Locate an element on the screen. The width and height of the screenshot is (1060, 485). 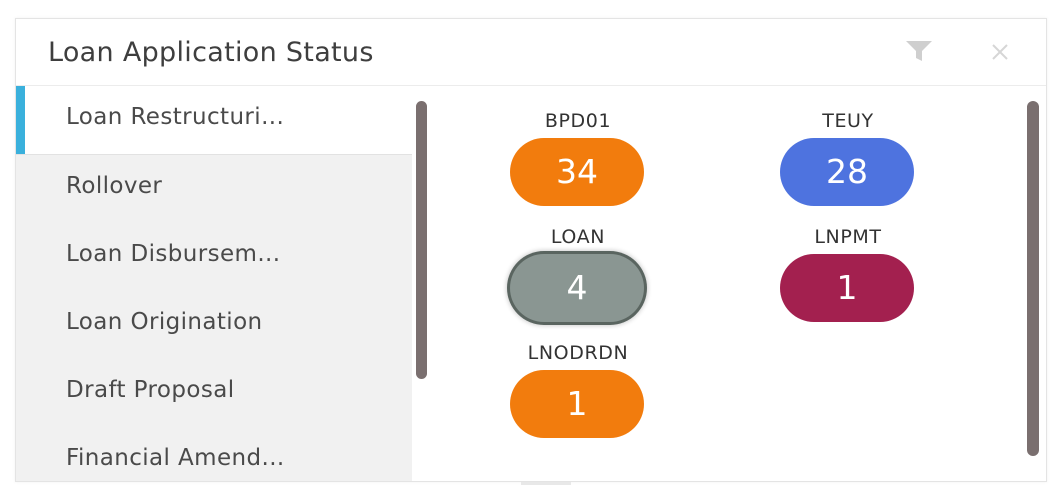
widget-header: Loan Application Status is located at coordinates (531, 52).